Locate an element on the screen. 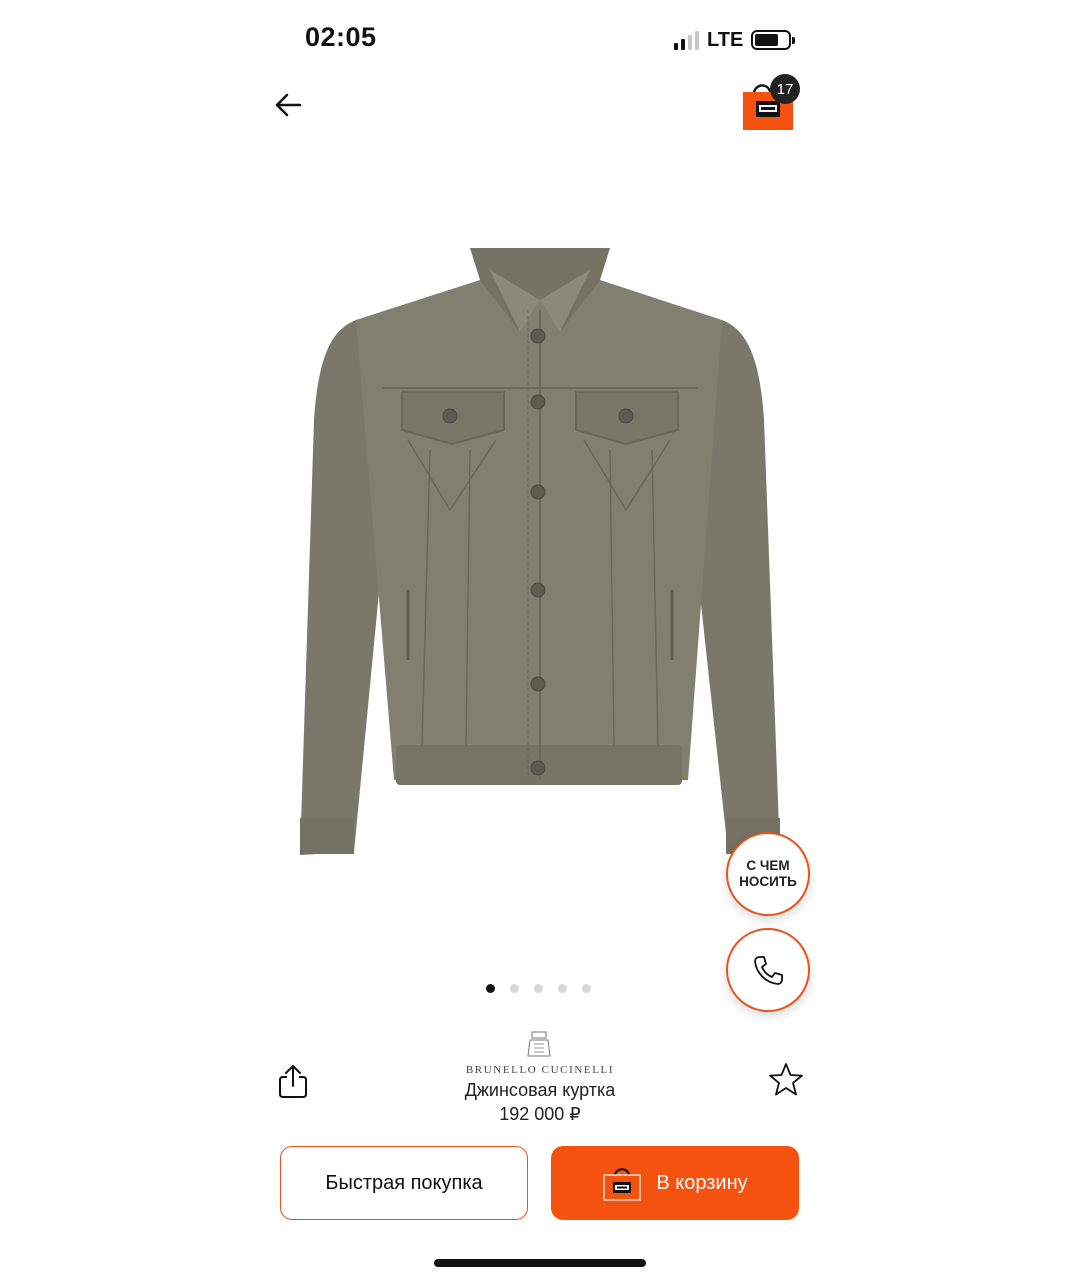 The height and width of the screenshot is (1280, 1080). share-button is located at coordinates (293, 1081).